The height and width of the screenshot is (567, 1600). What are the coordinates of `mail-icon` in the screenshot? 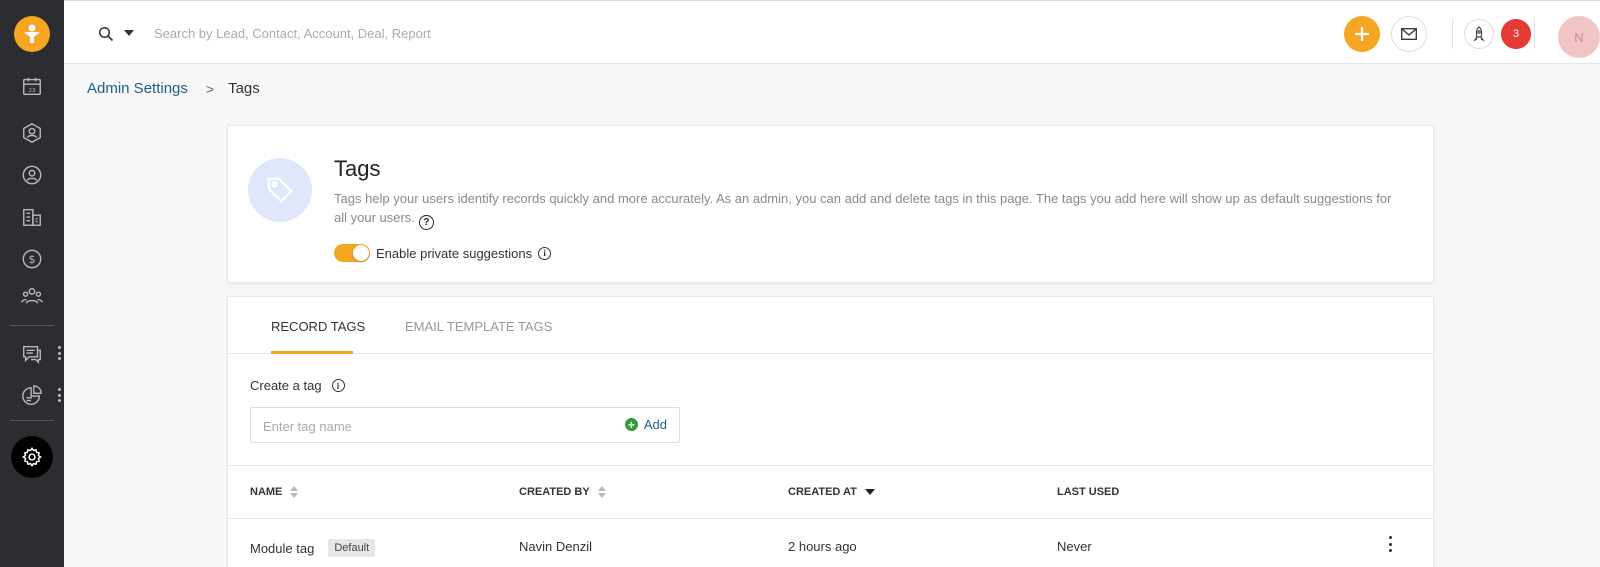 It's located at (1409, 34).